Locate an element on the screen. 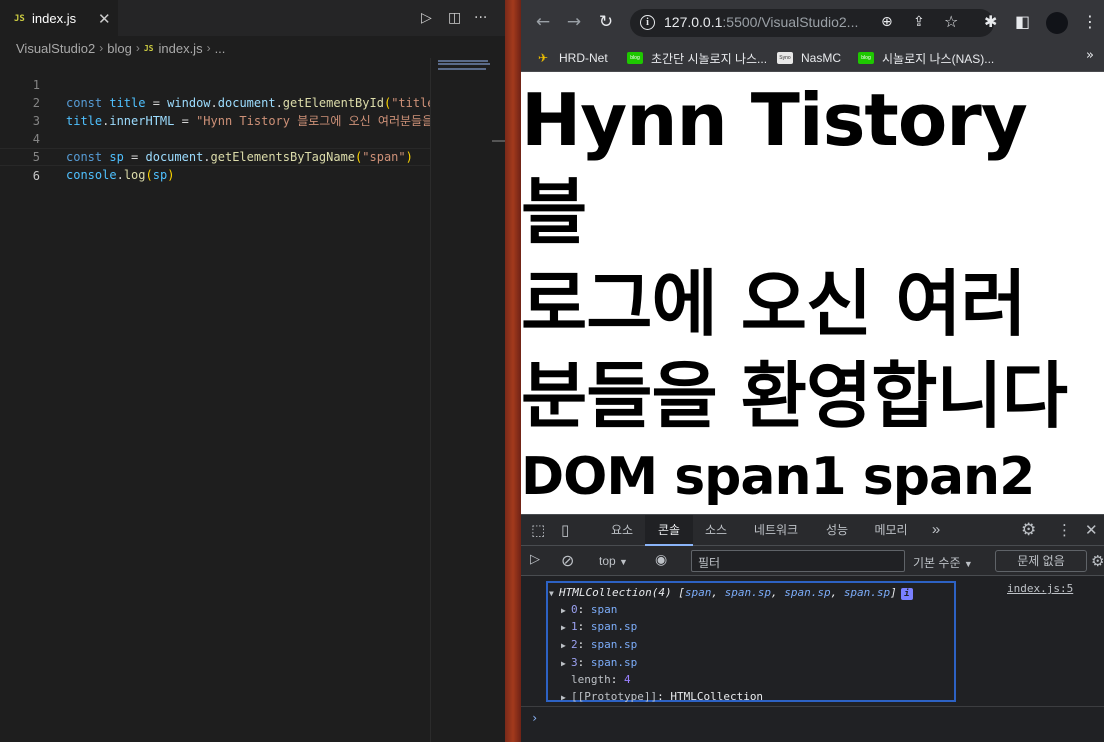  breadcrumb-folder-blog: blog is located at coordinates (119, 48).